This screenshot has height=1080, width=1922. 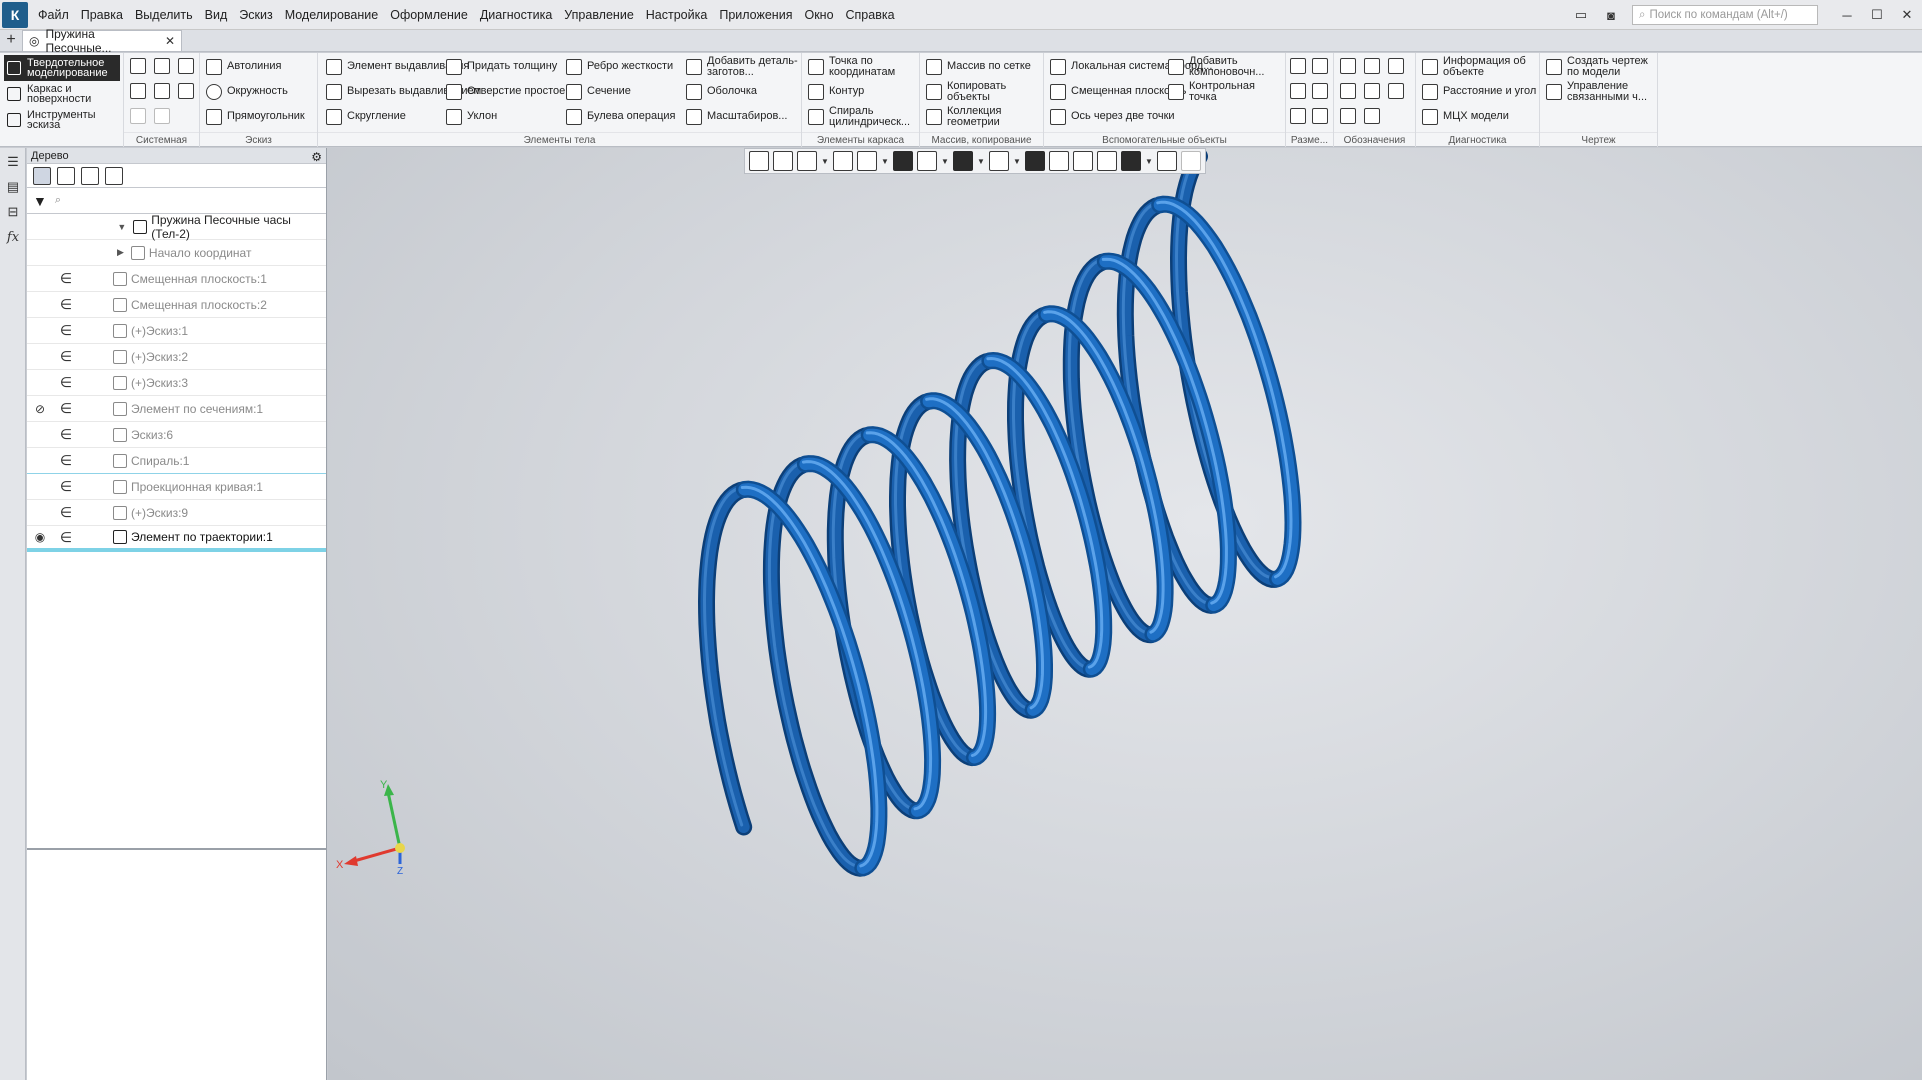 I want to click on tree-structure-icon, so click(x=42, y=175).